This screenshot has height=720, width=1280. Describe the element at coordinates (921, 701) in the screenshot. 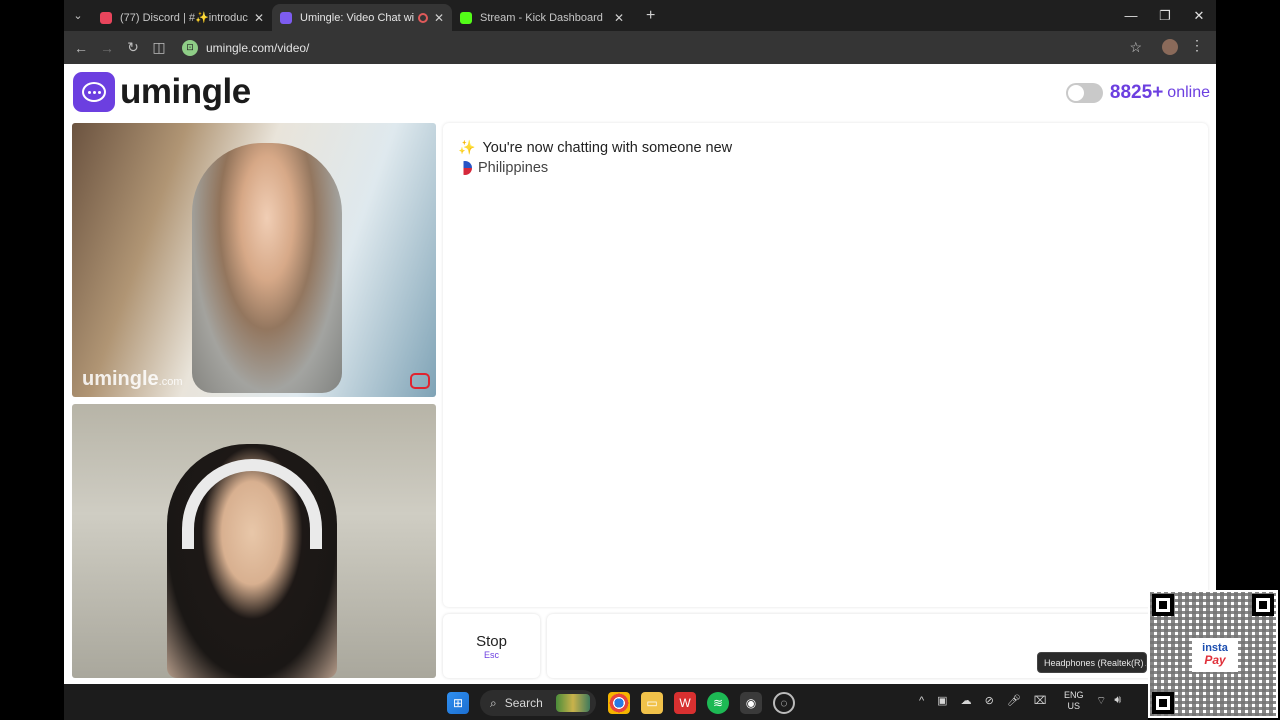

I see `show-hidden-icons-chevron-icon: ^` at that location.